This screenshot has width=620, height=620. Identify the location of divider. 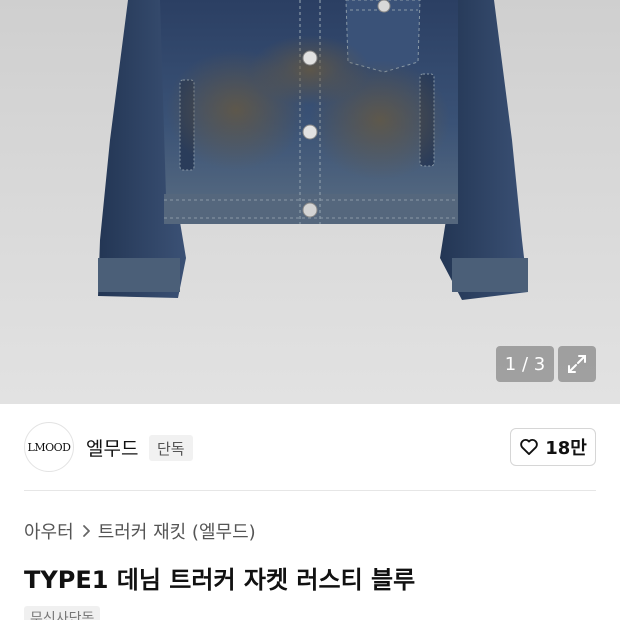
(310, 490).